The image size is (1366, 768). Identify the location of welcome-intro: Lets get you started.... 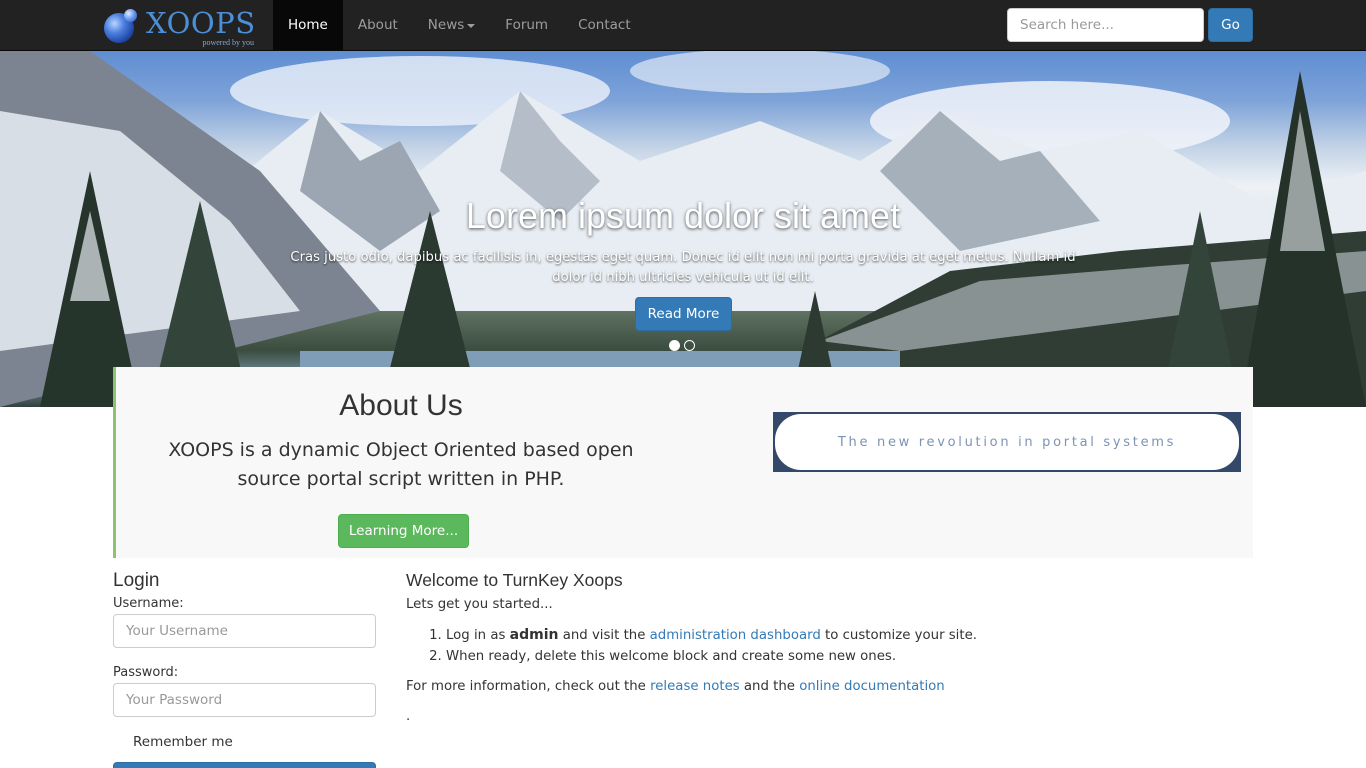
(479, 604).